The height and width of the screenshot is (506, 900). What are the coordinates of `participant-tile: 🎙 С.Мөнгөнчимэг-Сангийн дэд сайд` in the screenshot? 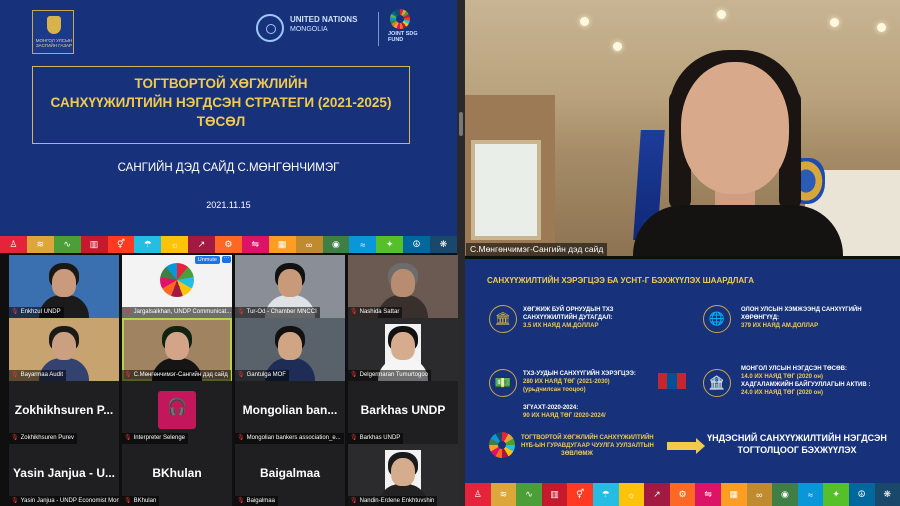 It's located at (177, 349).